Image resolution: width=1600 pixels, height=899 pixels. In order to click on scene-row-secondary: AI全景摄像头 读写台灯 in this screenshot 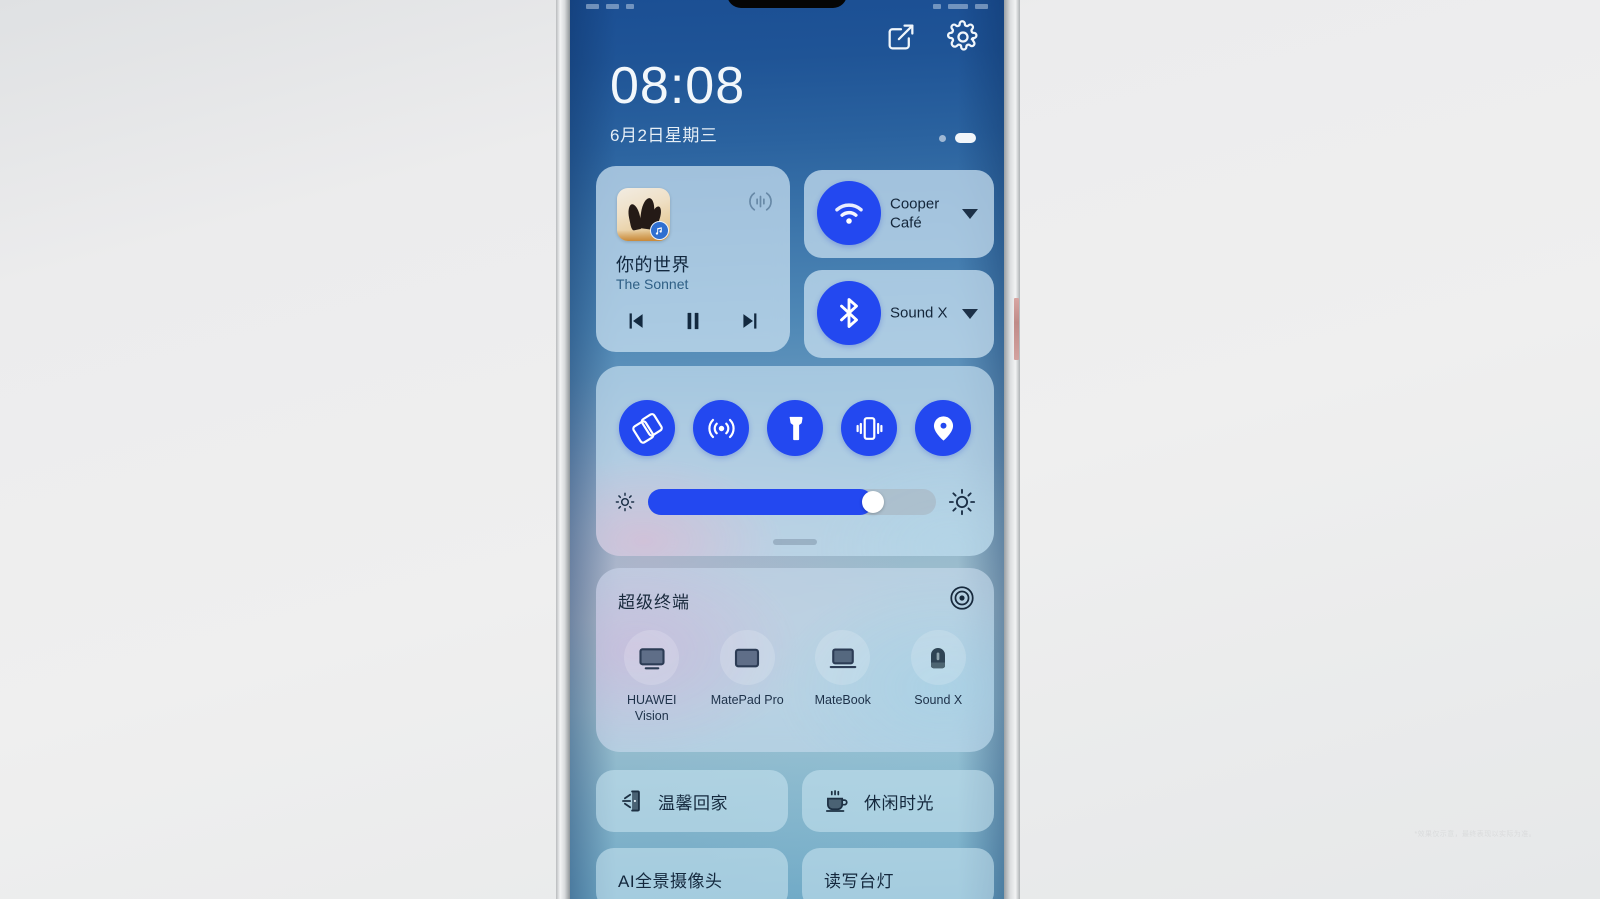, I will do `click(795, 873)`.